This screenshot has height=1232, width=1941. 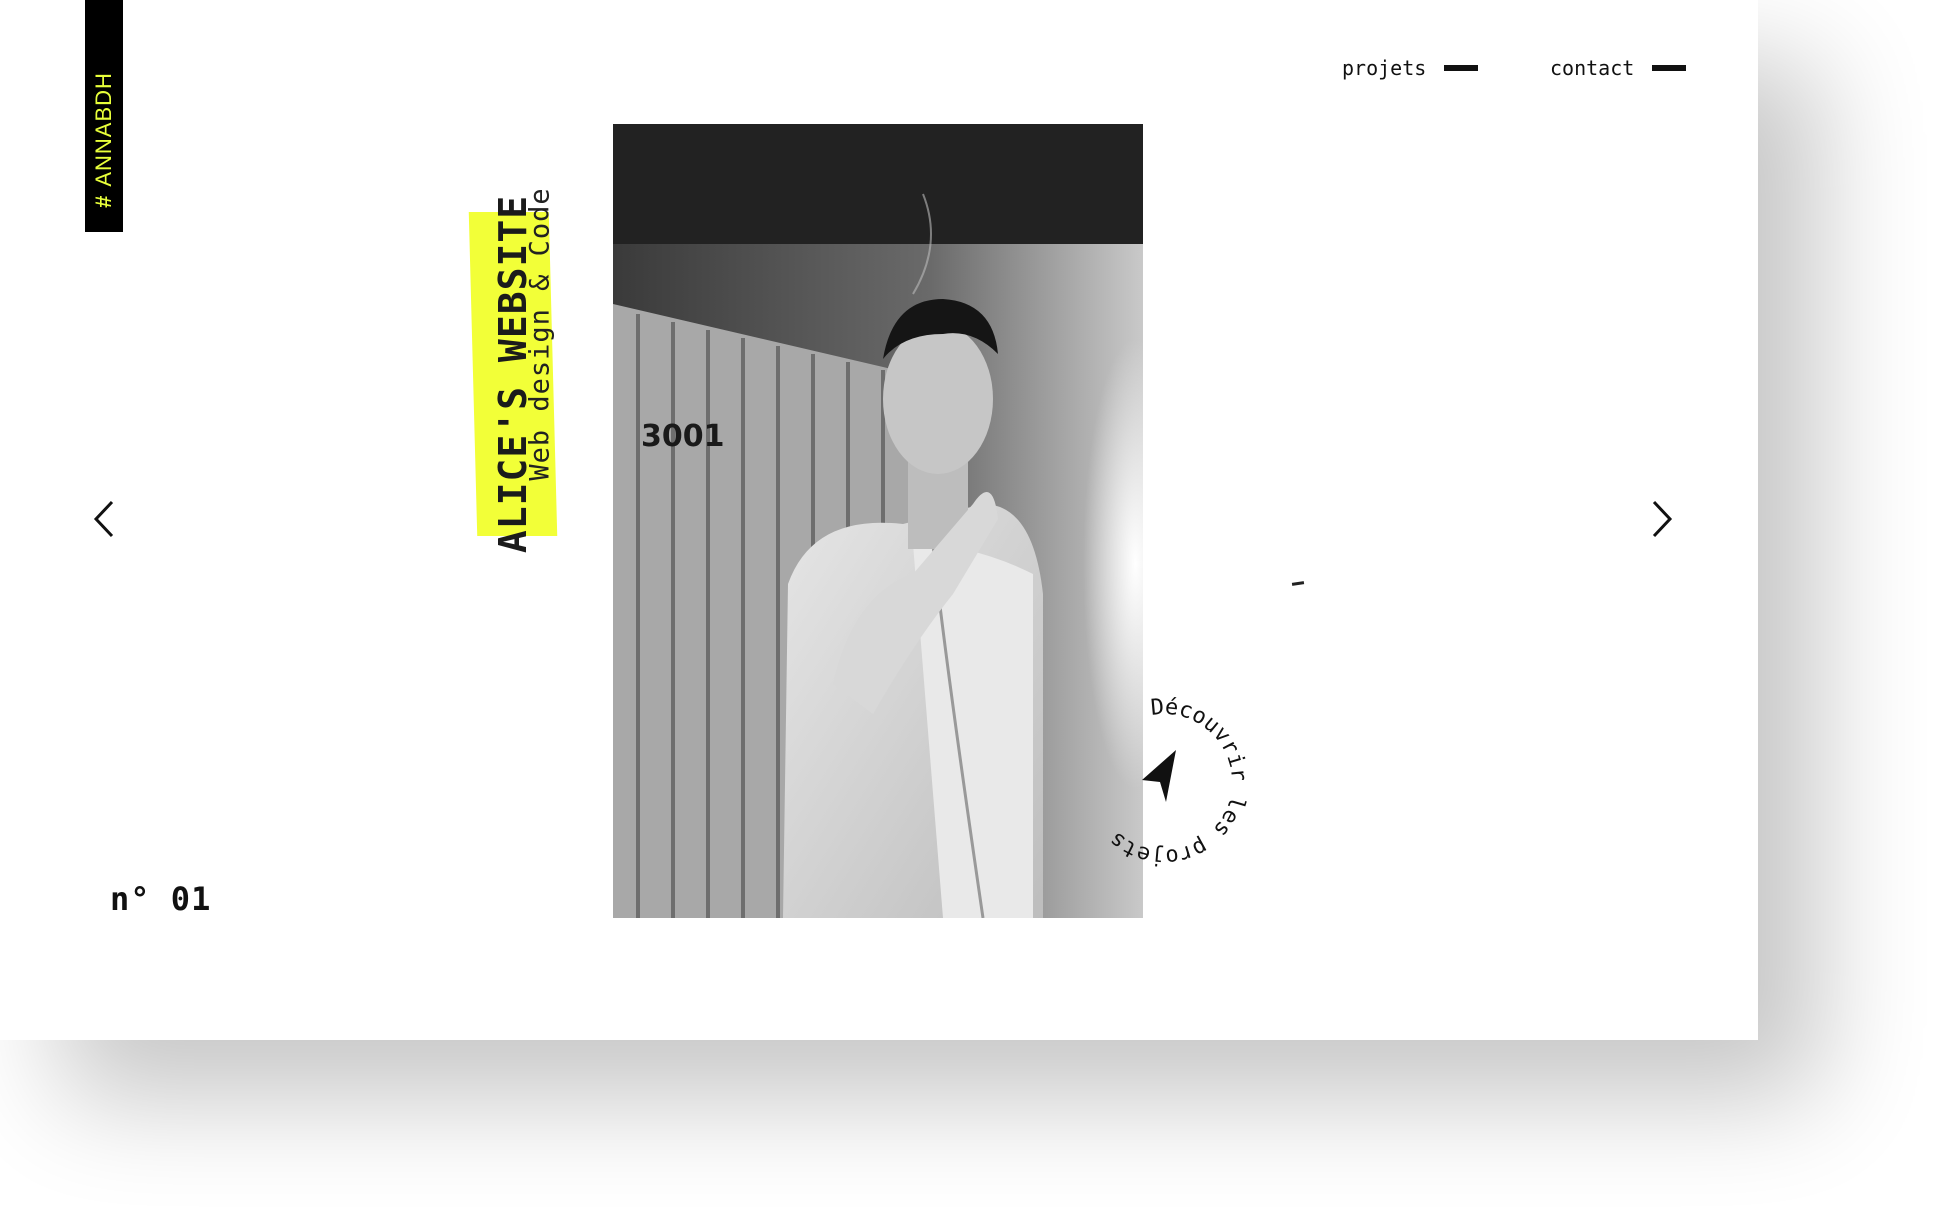 I want to click on hash-symbol: #, so click(x=103, y=201).